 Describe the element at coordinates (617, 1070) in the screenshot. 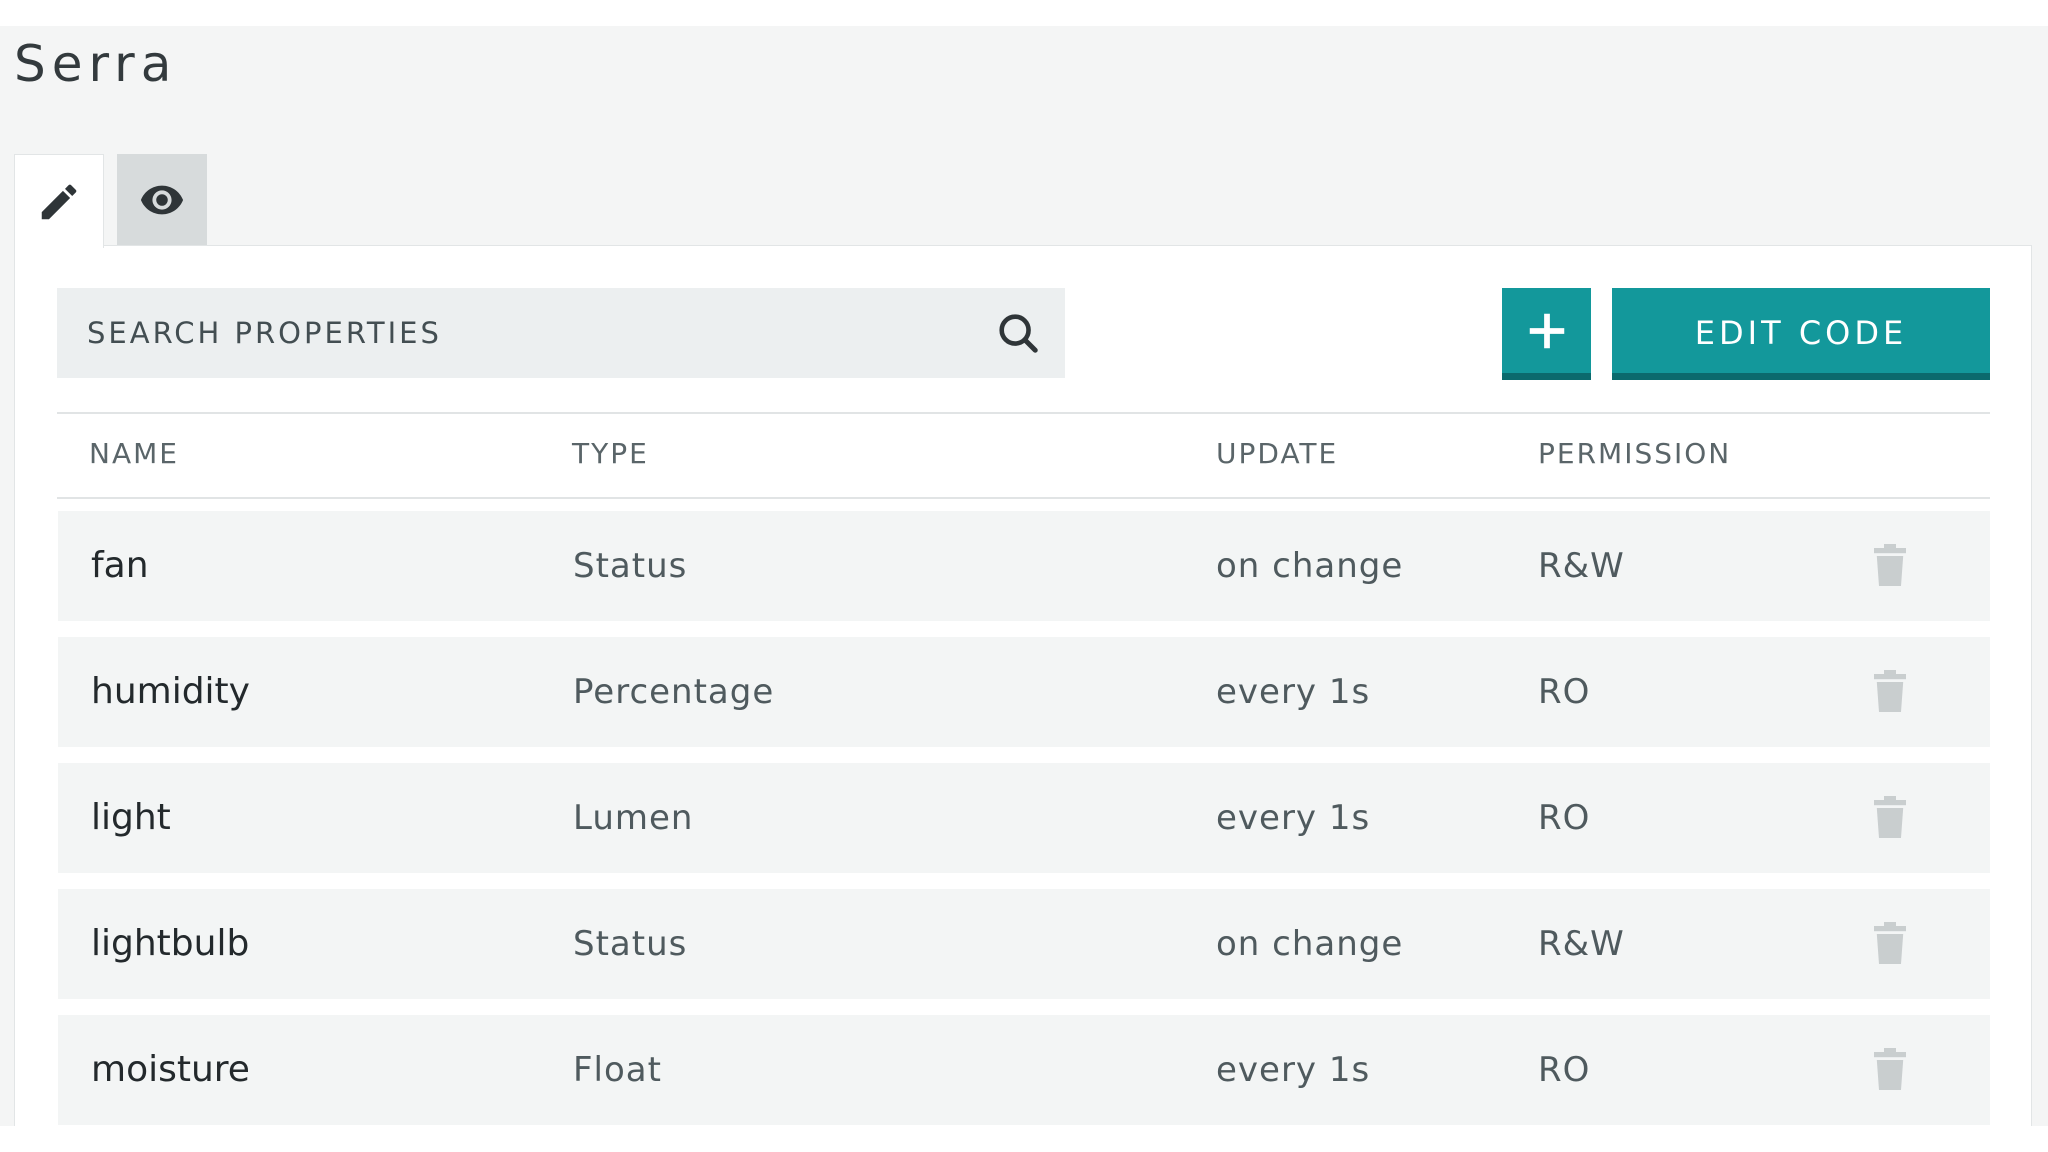

I see `property-type: Float` at that location.